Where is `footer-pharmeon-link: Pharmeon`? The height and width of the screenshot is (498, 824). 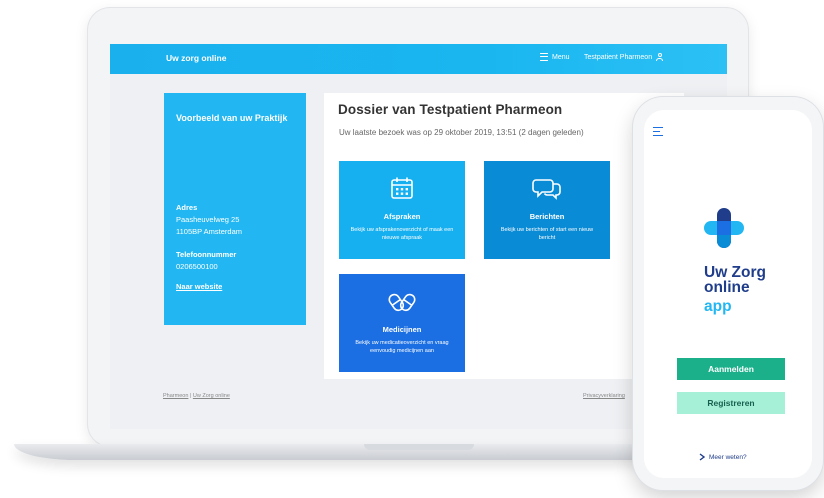 footer-pharmeon-link: Pharmeon is located at coordinates (175, 396).